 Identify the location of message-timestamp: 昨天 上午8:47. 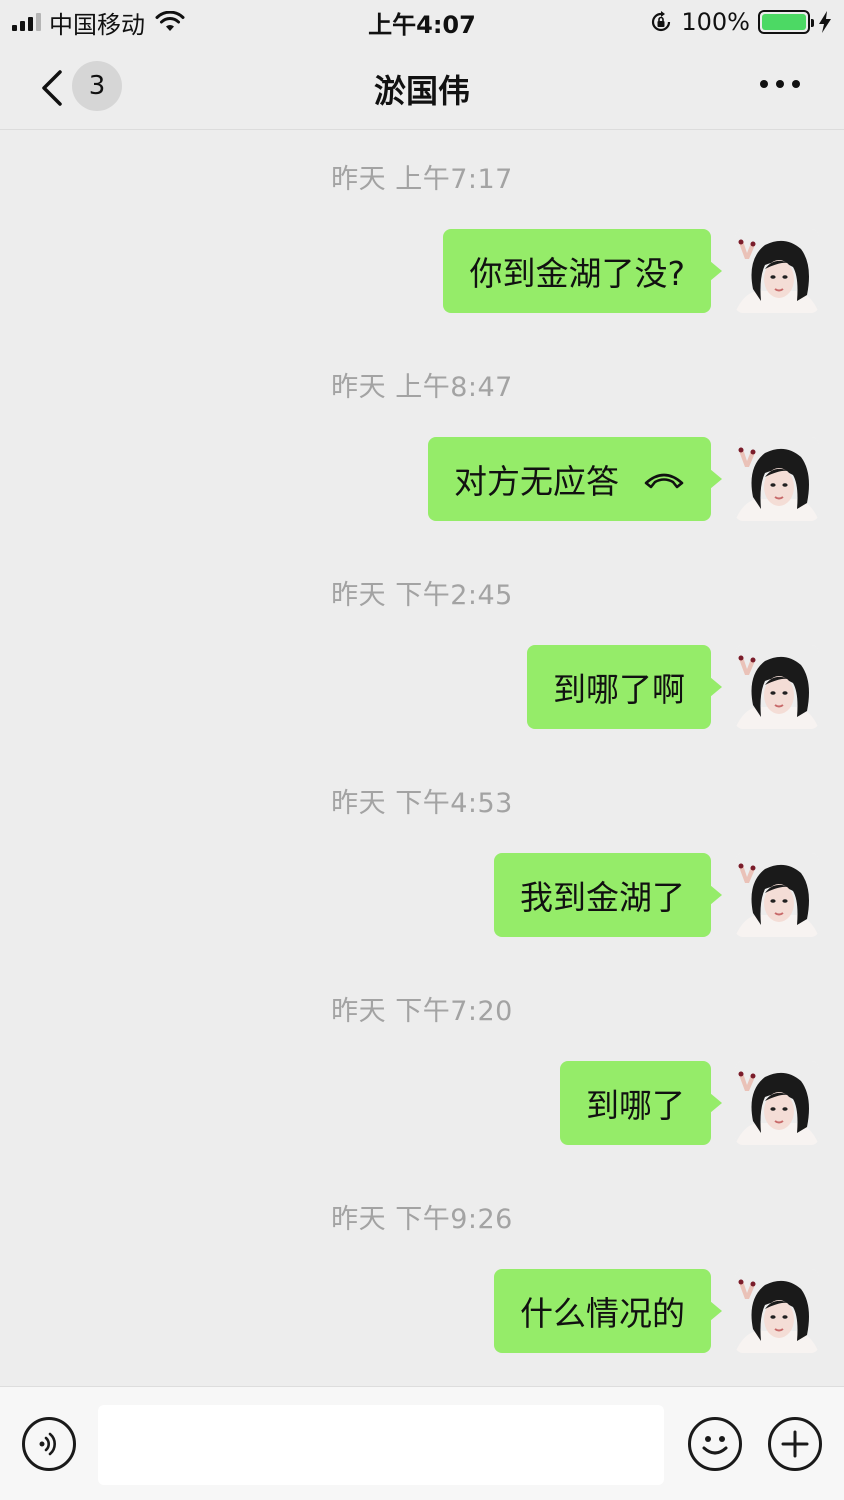
(422, 387).